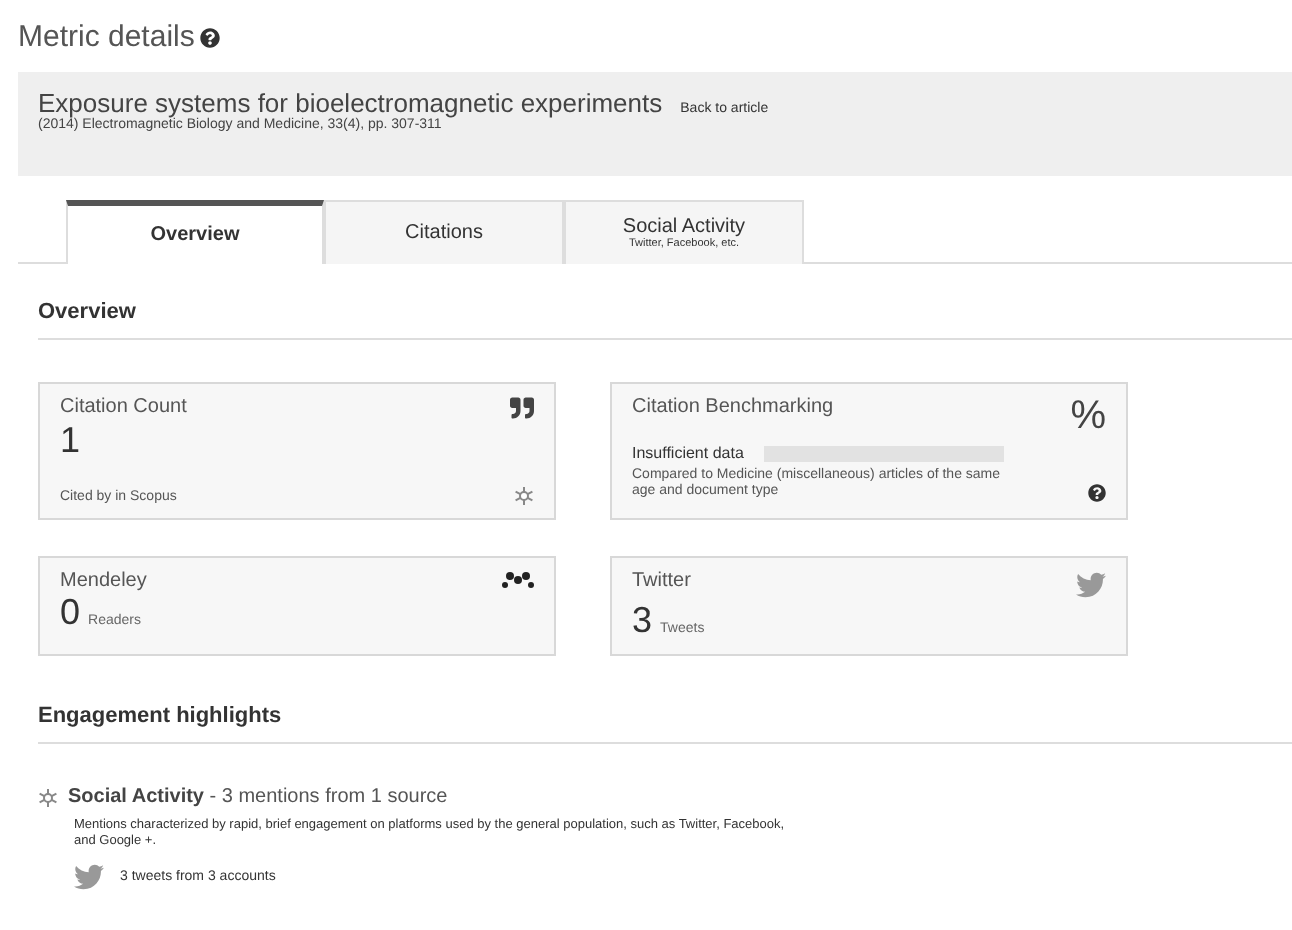  What do you see at coordinates (522, 408) in the screenshot?
I see `quote-icon` at bounding box center [522, 408].